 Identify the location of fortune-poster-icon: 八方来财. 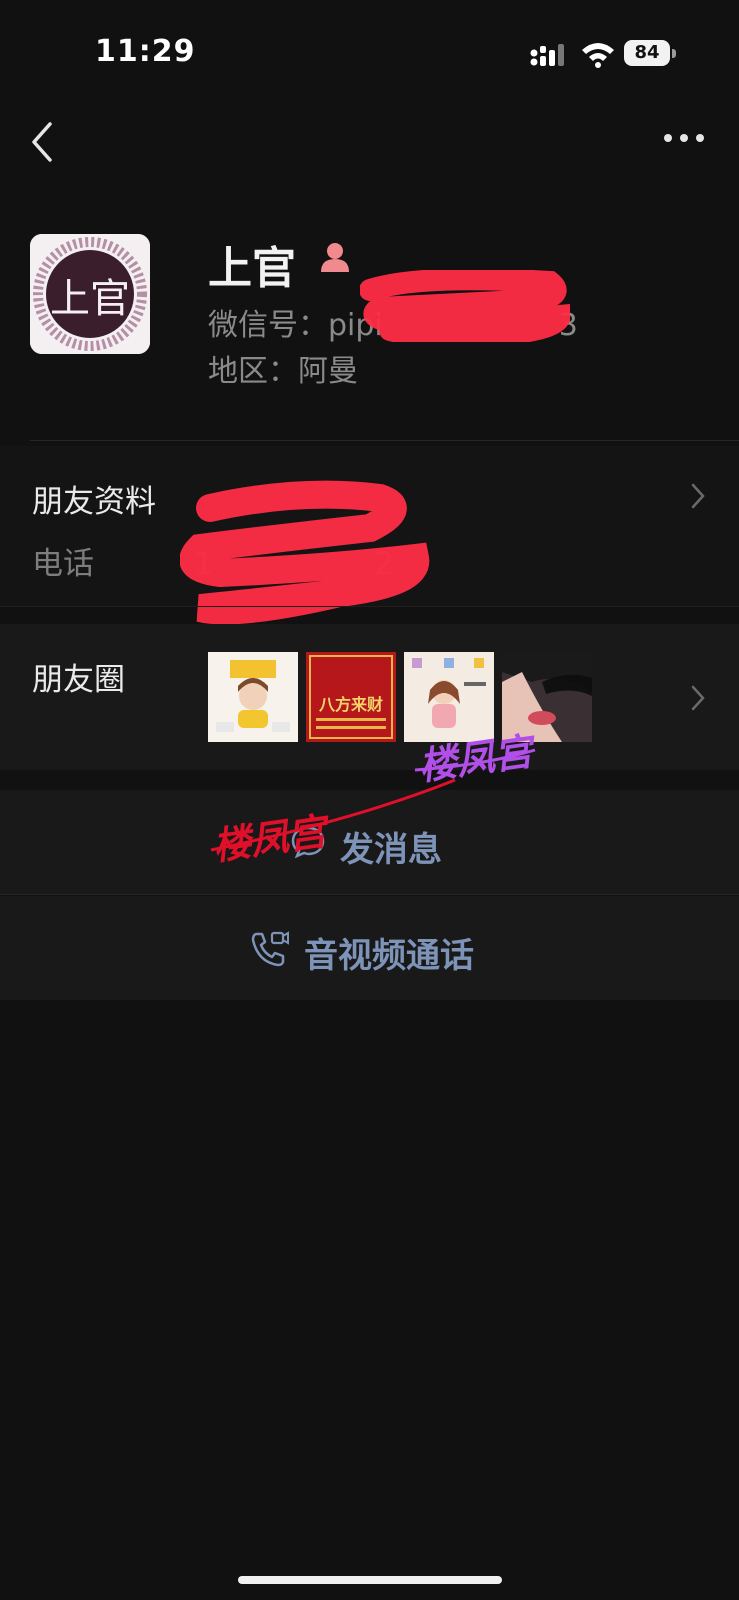
(351, 697).